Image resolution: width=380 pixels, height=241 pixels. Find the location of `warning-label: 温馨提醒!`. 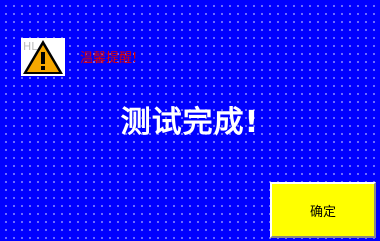

warning-label: 温馨提醒! is located at coordinates (109, 58).